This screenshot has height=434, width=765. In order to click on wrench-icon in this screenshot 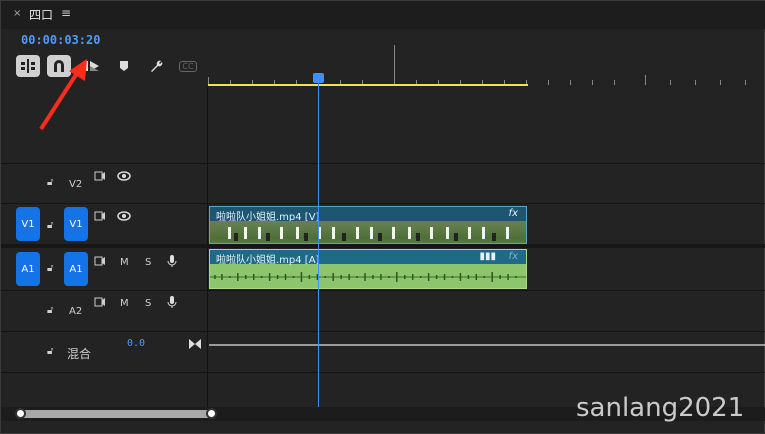, I will do `click(157, 66)`.